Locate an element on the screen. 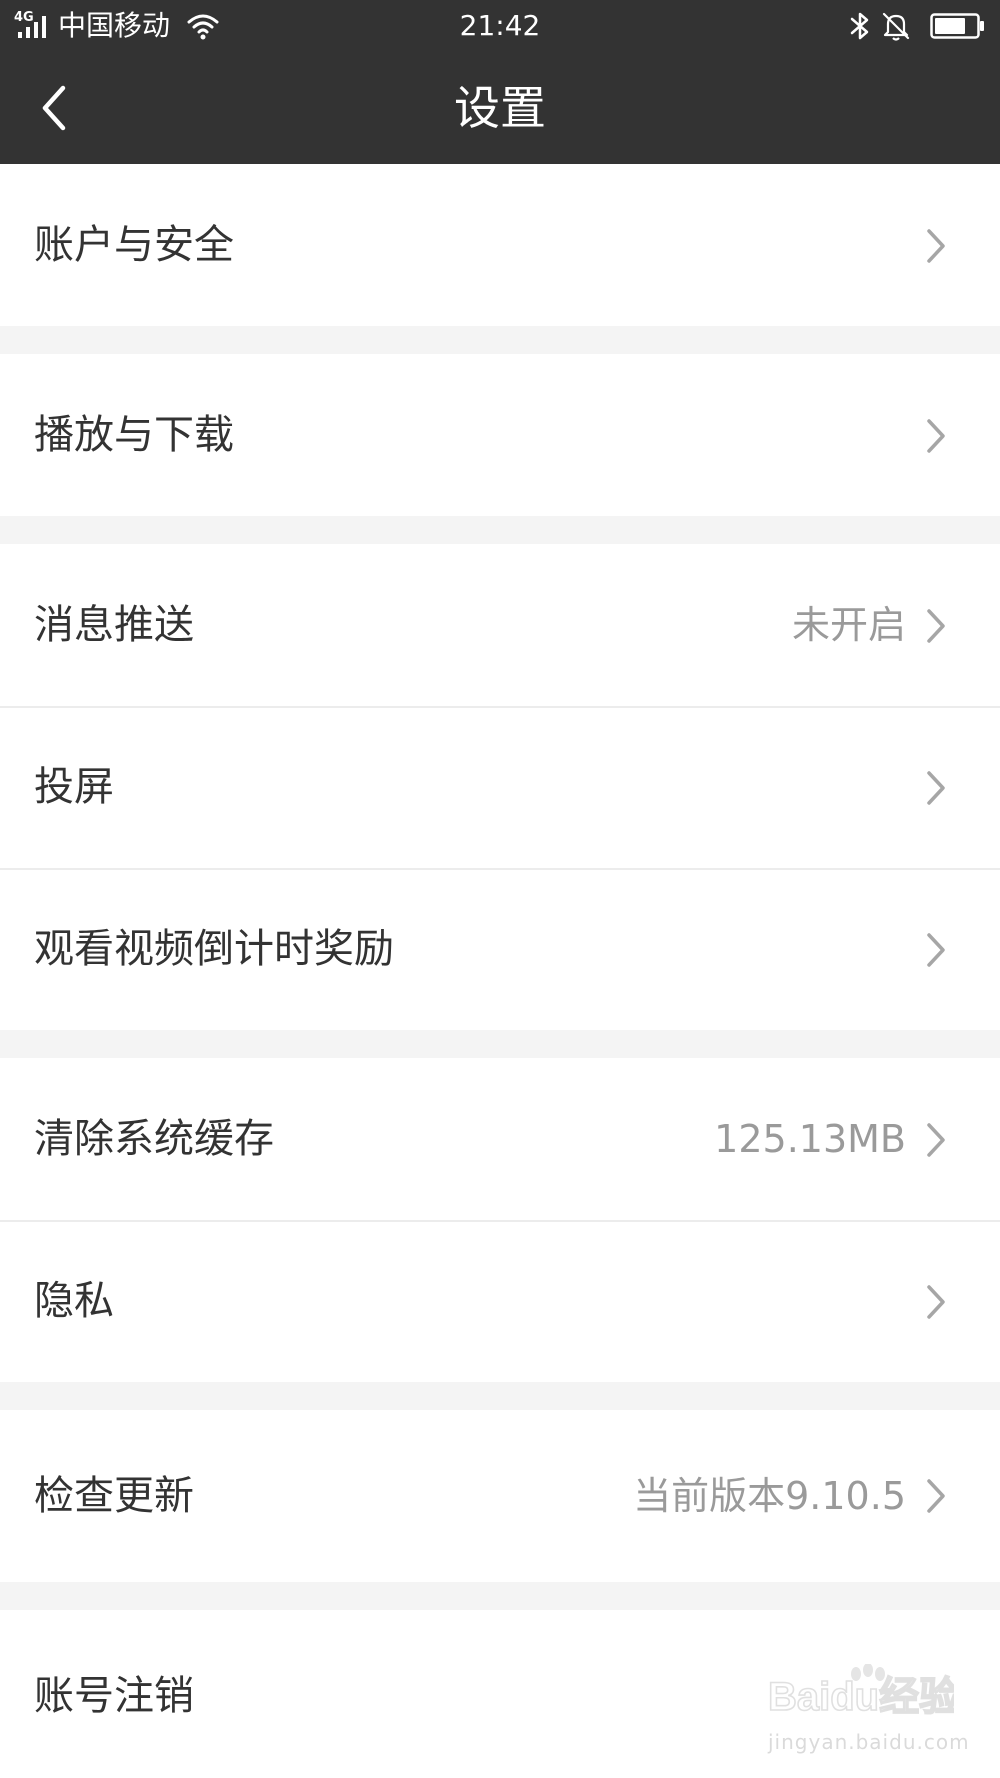 The width and height of the screenshot is (1000, 1778). settings-item-watch-countdown-reward: 观看视频倒计时奖励 is located at coordinates (500, 949).